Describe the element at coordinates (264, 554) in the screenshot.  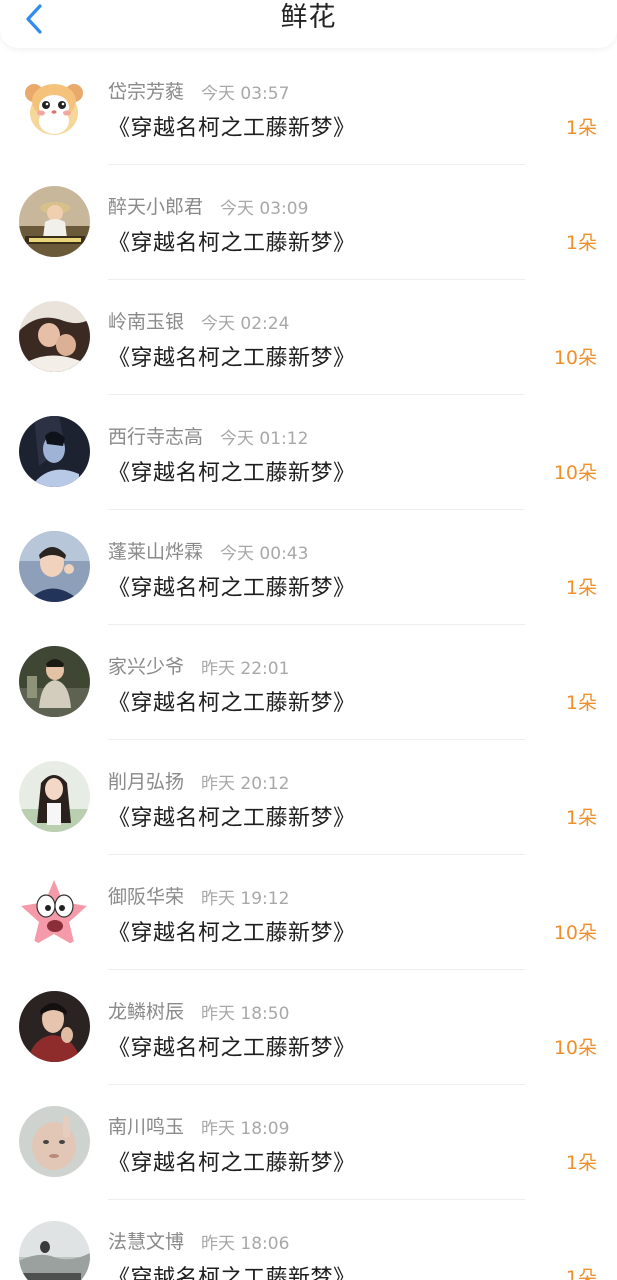
I see `timestamp: 今天 00:43` at that location.